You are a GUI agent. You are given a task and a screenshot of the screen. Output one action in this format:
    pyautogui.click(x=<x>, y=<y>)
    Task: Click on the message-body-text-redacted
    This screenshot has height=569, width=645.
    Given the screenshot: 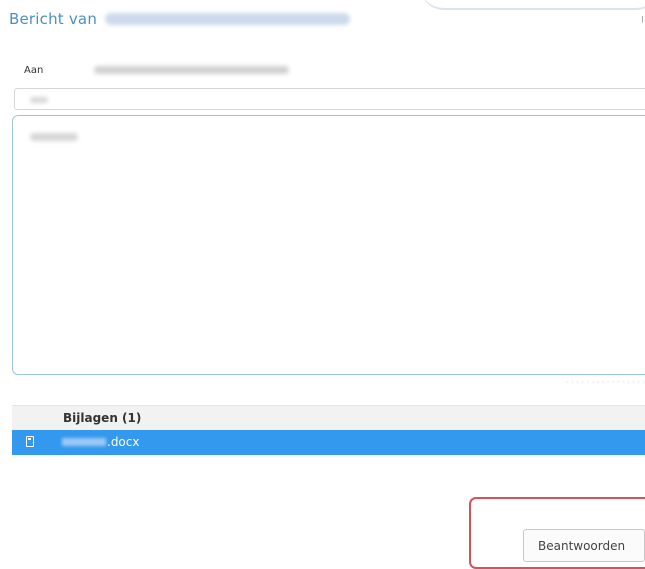 What is the action you would take?
    pyautogui.click(x=54, y=137)
    